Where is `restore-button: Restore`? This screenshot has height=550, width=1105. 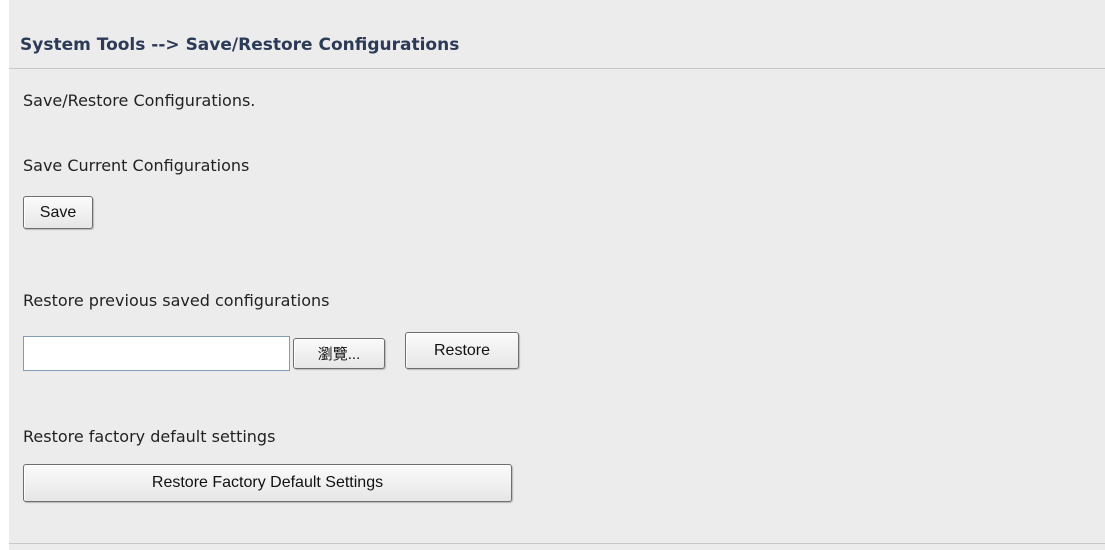
restore-button: Restore is located at coordinates (462, 350).